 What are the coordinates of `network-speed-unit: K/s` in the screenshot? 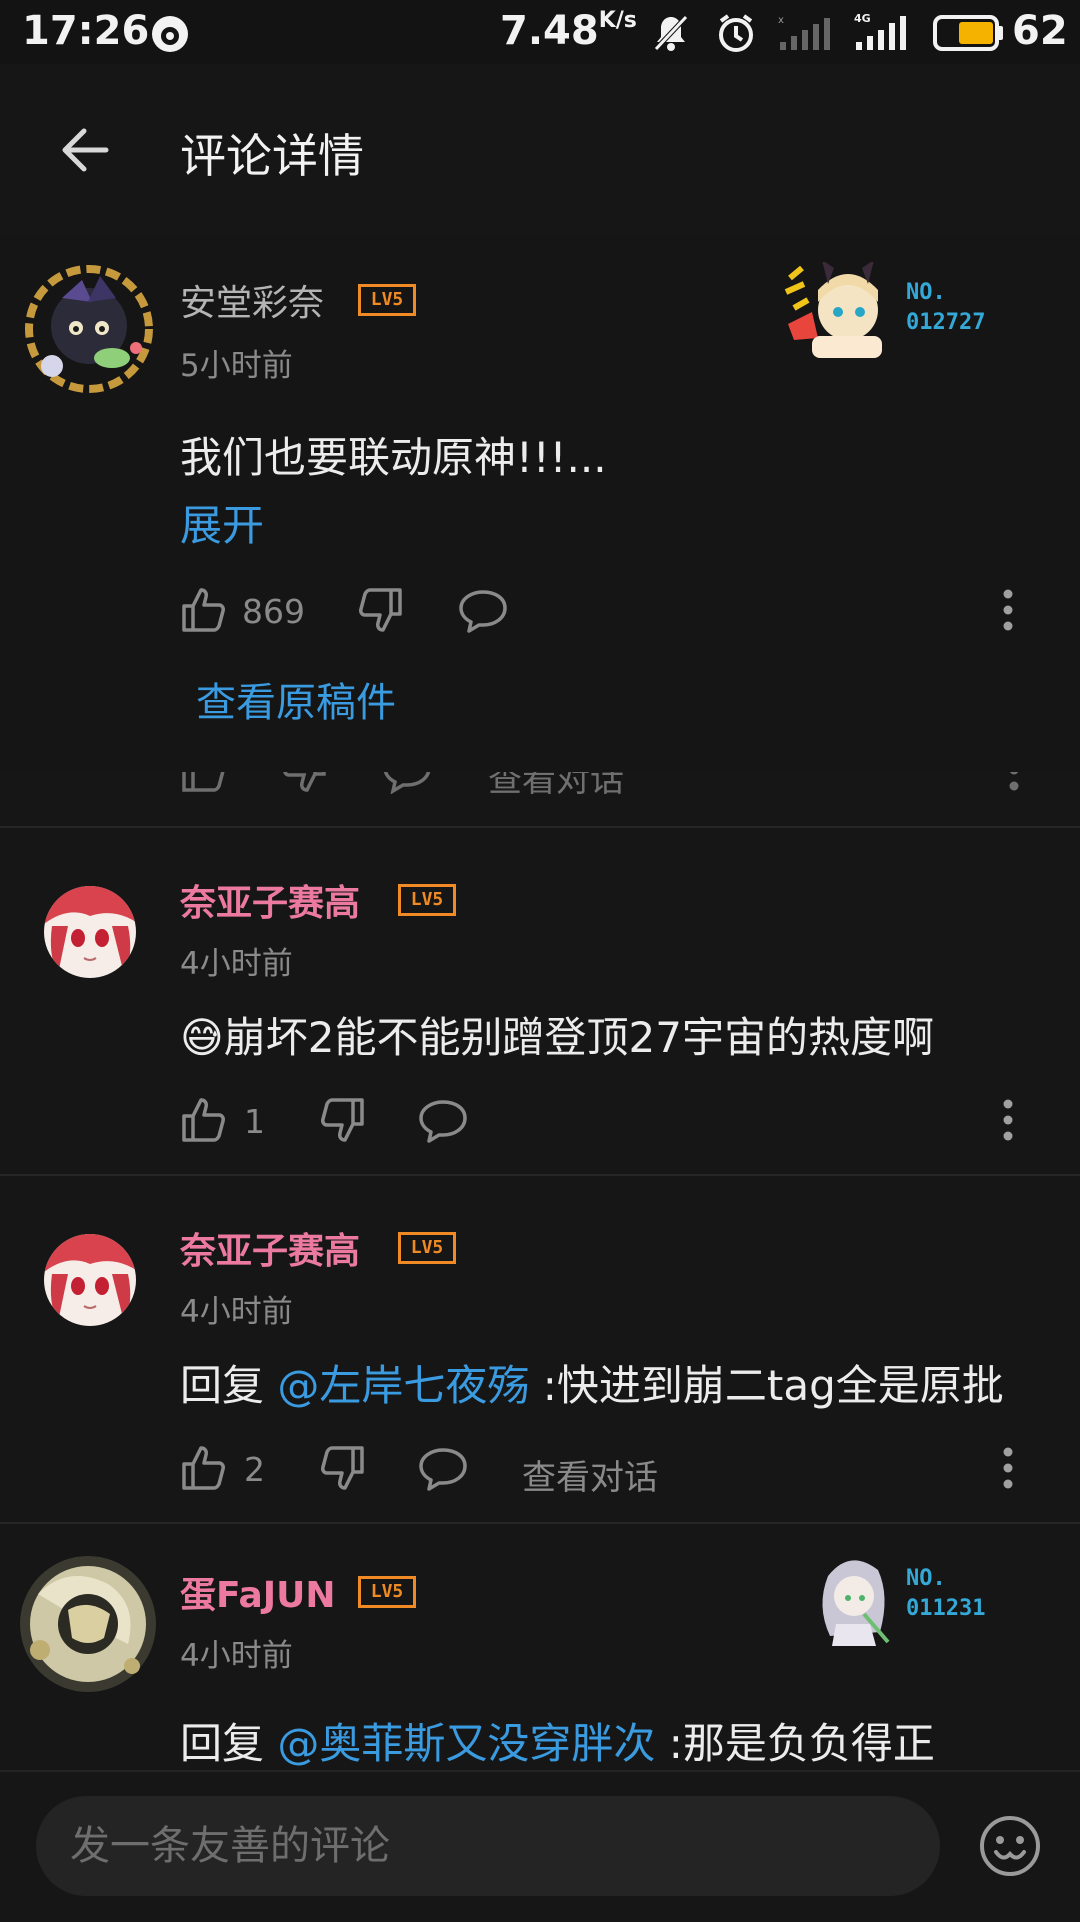 It's located at (617, 20).